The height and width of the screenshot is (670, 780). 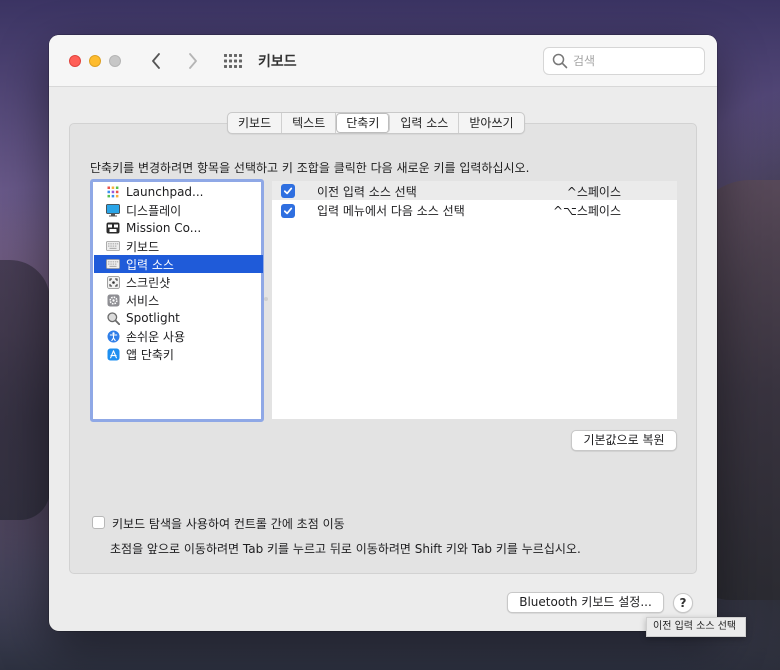 I want to click on category-item-services: 서비스, so click(x=178, y=300).